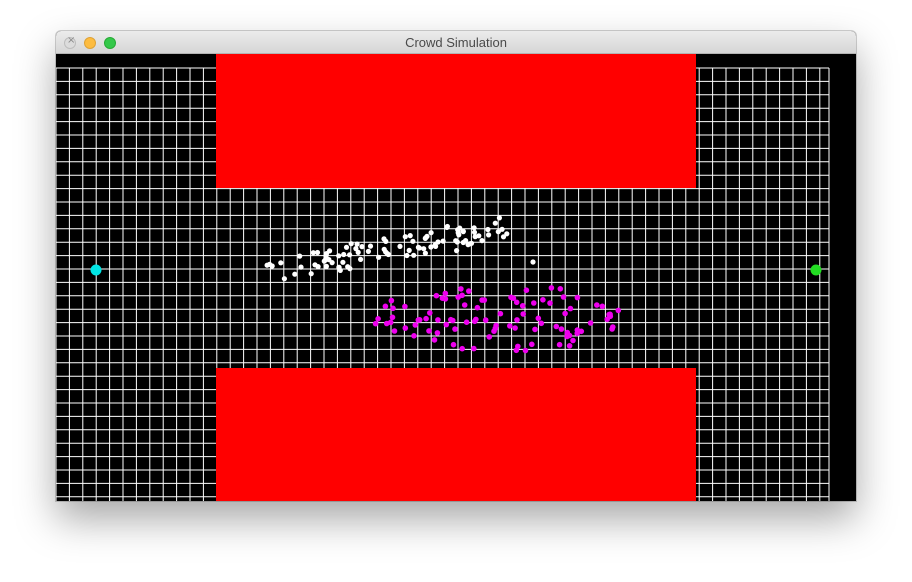 The width and height of the screenshot is (912, 582). What do you see at coordinates (816, 270) in the screenshot?
I see `goal-right` at bounding box center [816, 270].